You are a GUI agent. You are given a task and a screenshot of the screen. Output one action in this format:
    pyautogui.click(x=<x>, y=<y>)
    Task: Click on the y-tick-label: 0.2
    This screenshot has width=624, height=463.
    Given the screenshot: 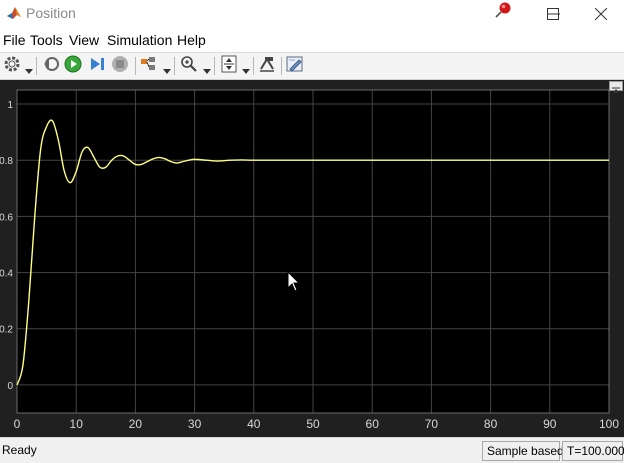 What is the action you would take?
    pyautogui.click(x=6, y=330)
    